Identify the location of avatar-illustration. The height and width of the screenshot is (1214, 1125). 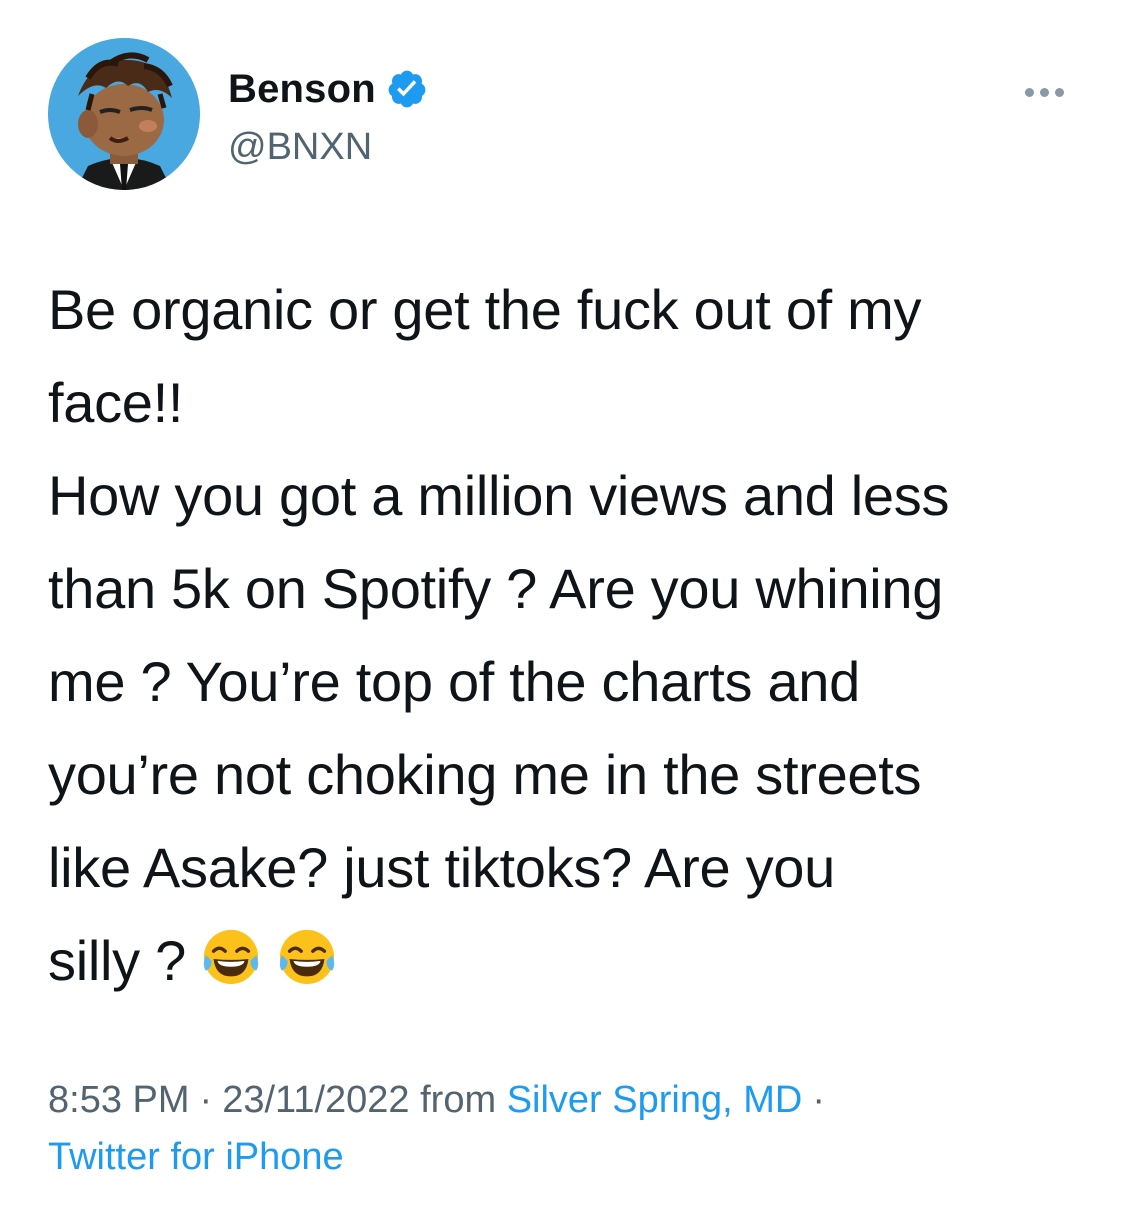
(124, 114).